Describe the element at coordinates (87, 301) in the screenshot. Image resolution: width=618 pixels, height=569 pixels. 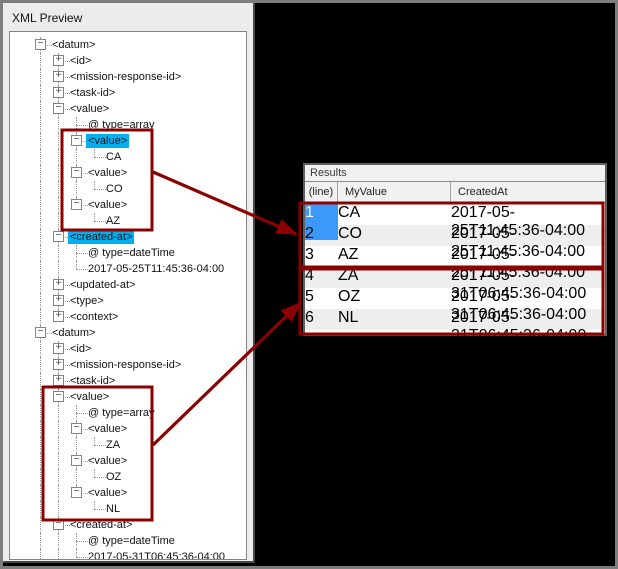
I see `tree-node-label: <type>` at that location.